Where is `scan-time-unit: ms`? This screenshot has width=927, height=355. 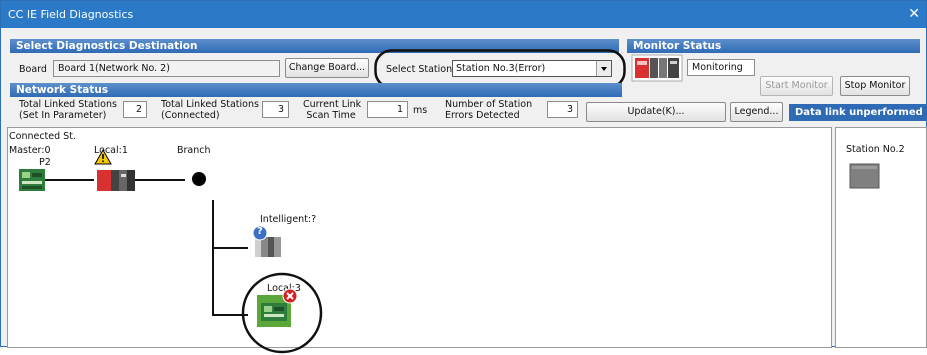
scan-time-unit: ms is located at coordinates (420, 110).